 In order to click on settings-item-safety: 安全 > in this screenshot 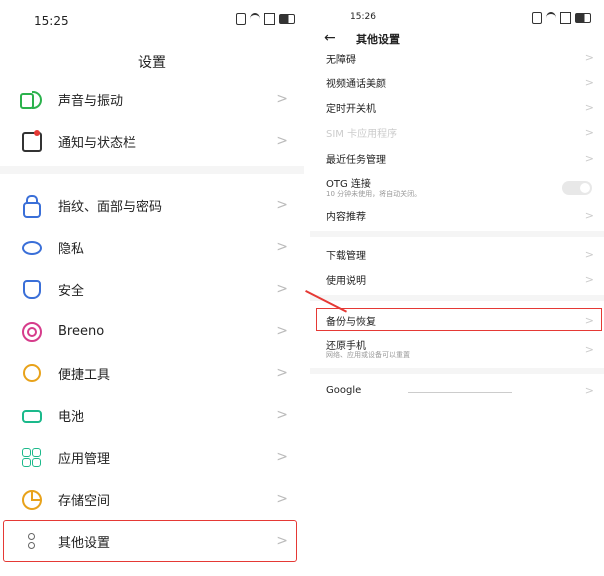, I will do `click(152, 289)`.